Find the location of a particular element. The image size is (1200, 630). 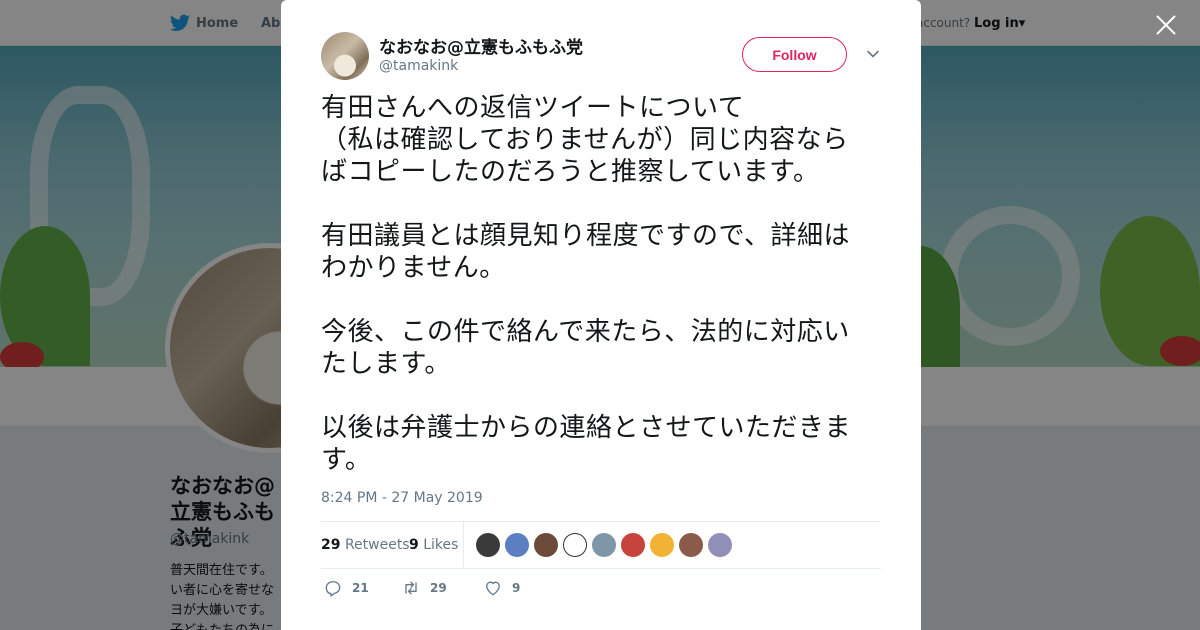

stats-divider is located at coordinates (463, 545).